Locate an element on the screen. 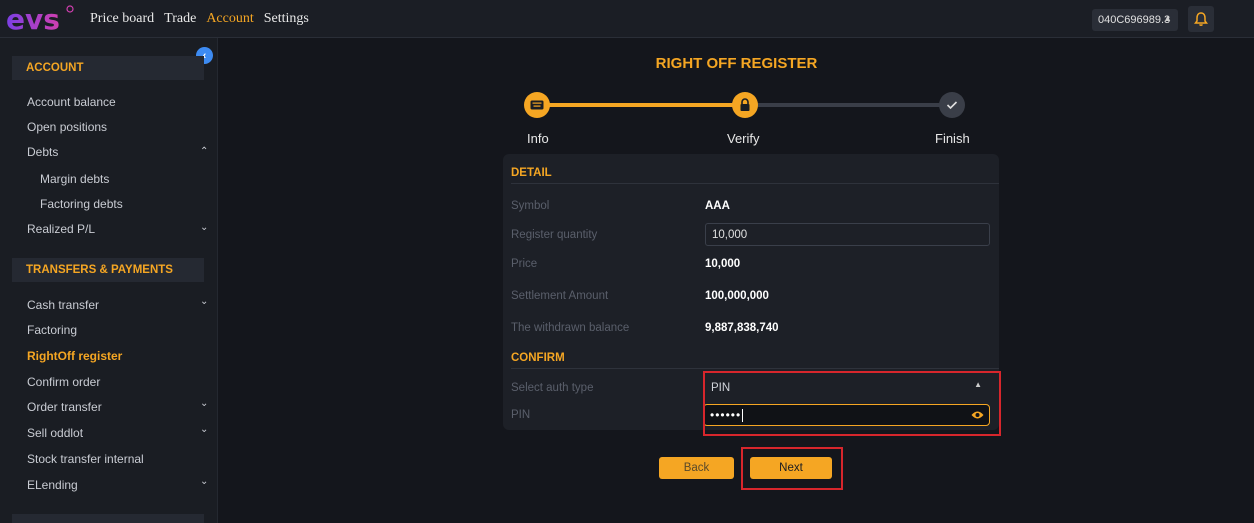  nav-account: Account is located at coordinates (229, 19).